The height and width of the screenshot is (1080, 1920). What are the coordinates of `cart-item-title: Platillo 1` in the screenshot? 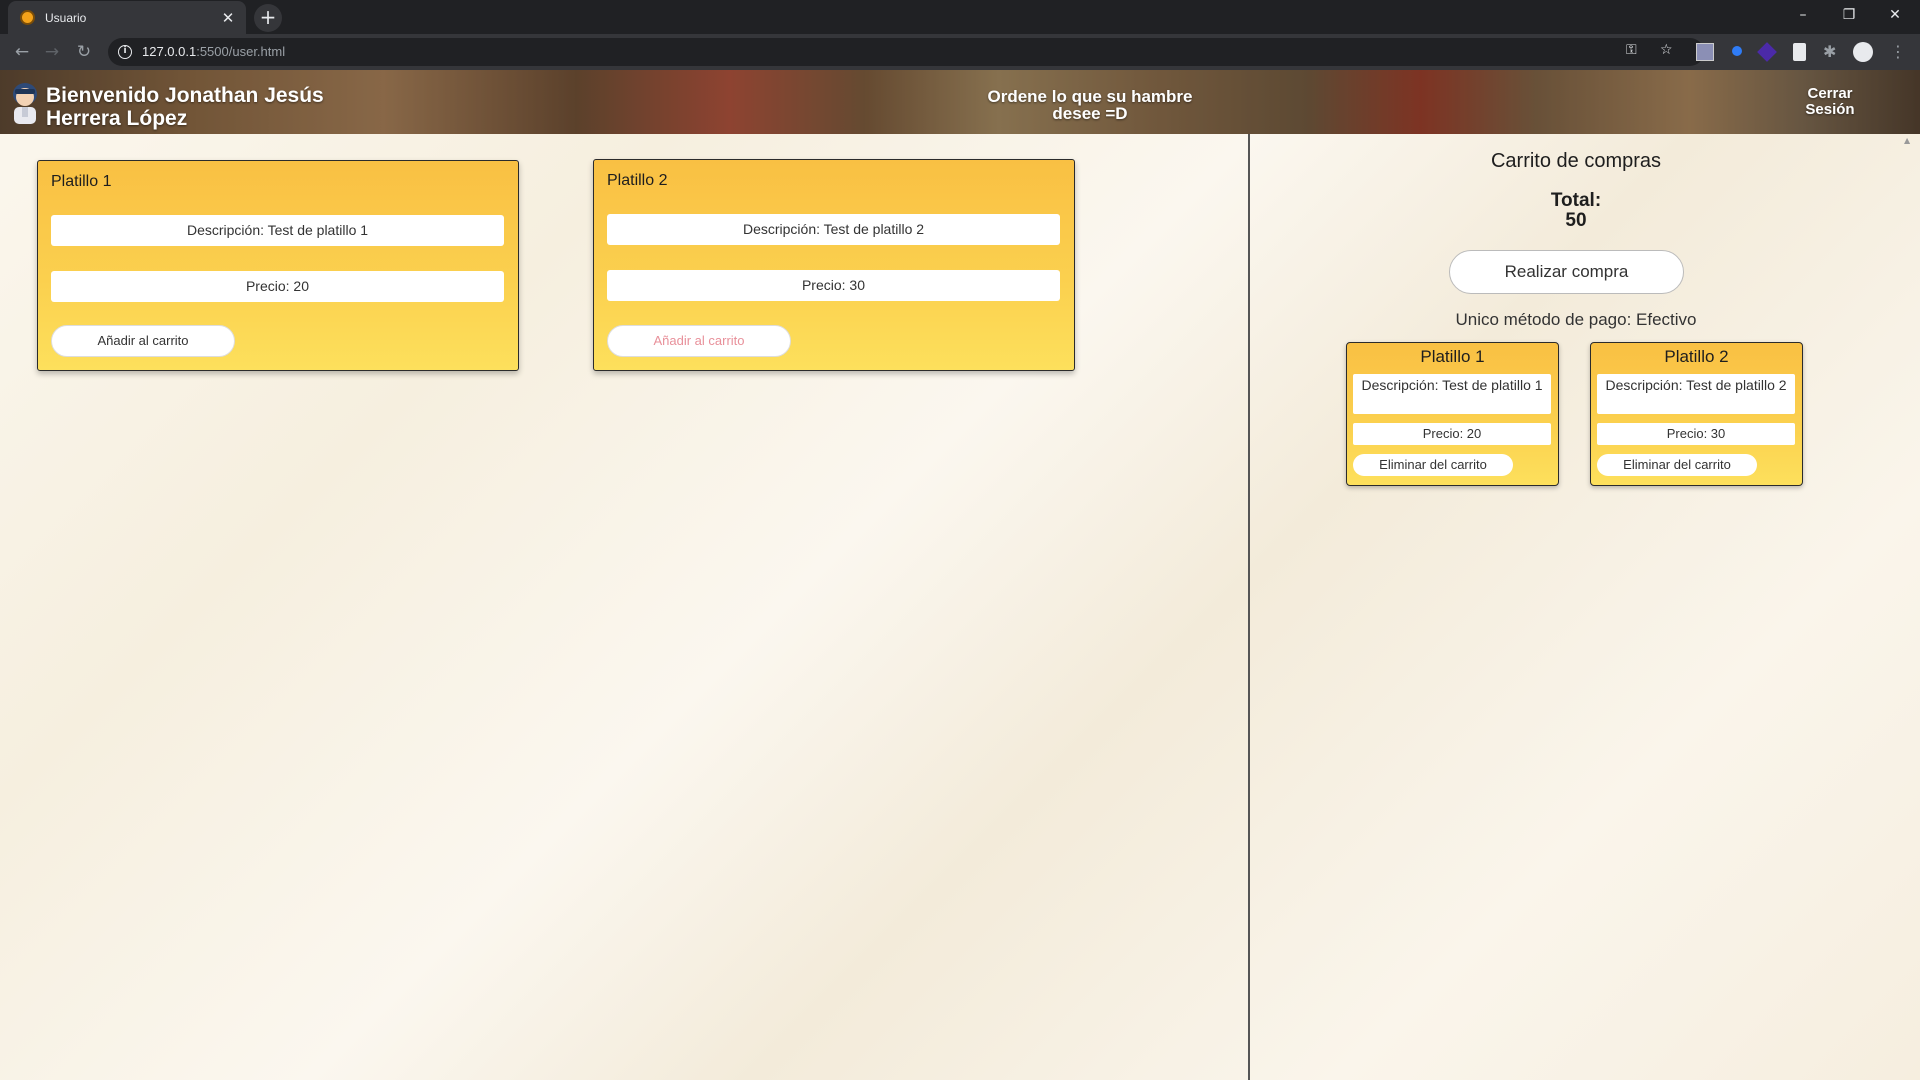 It's located at (1452, 356).